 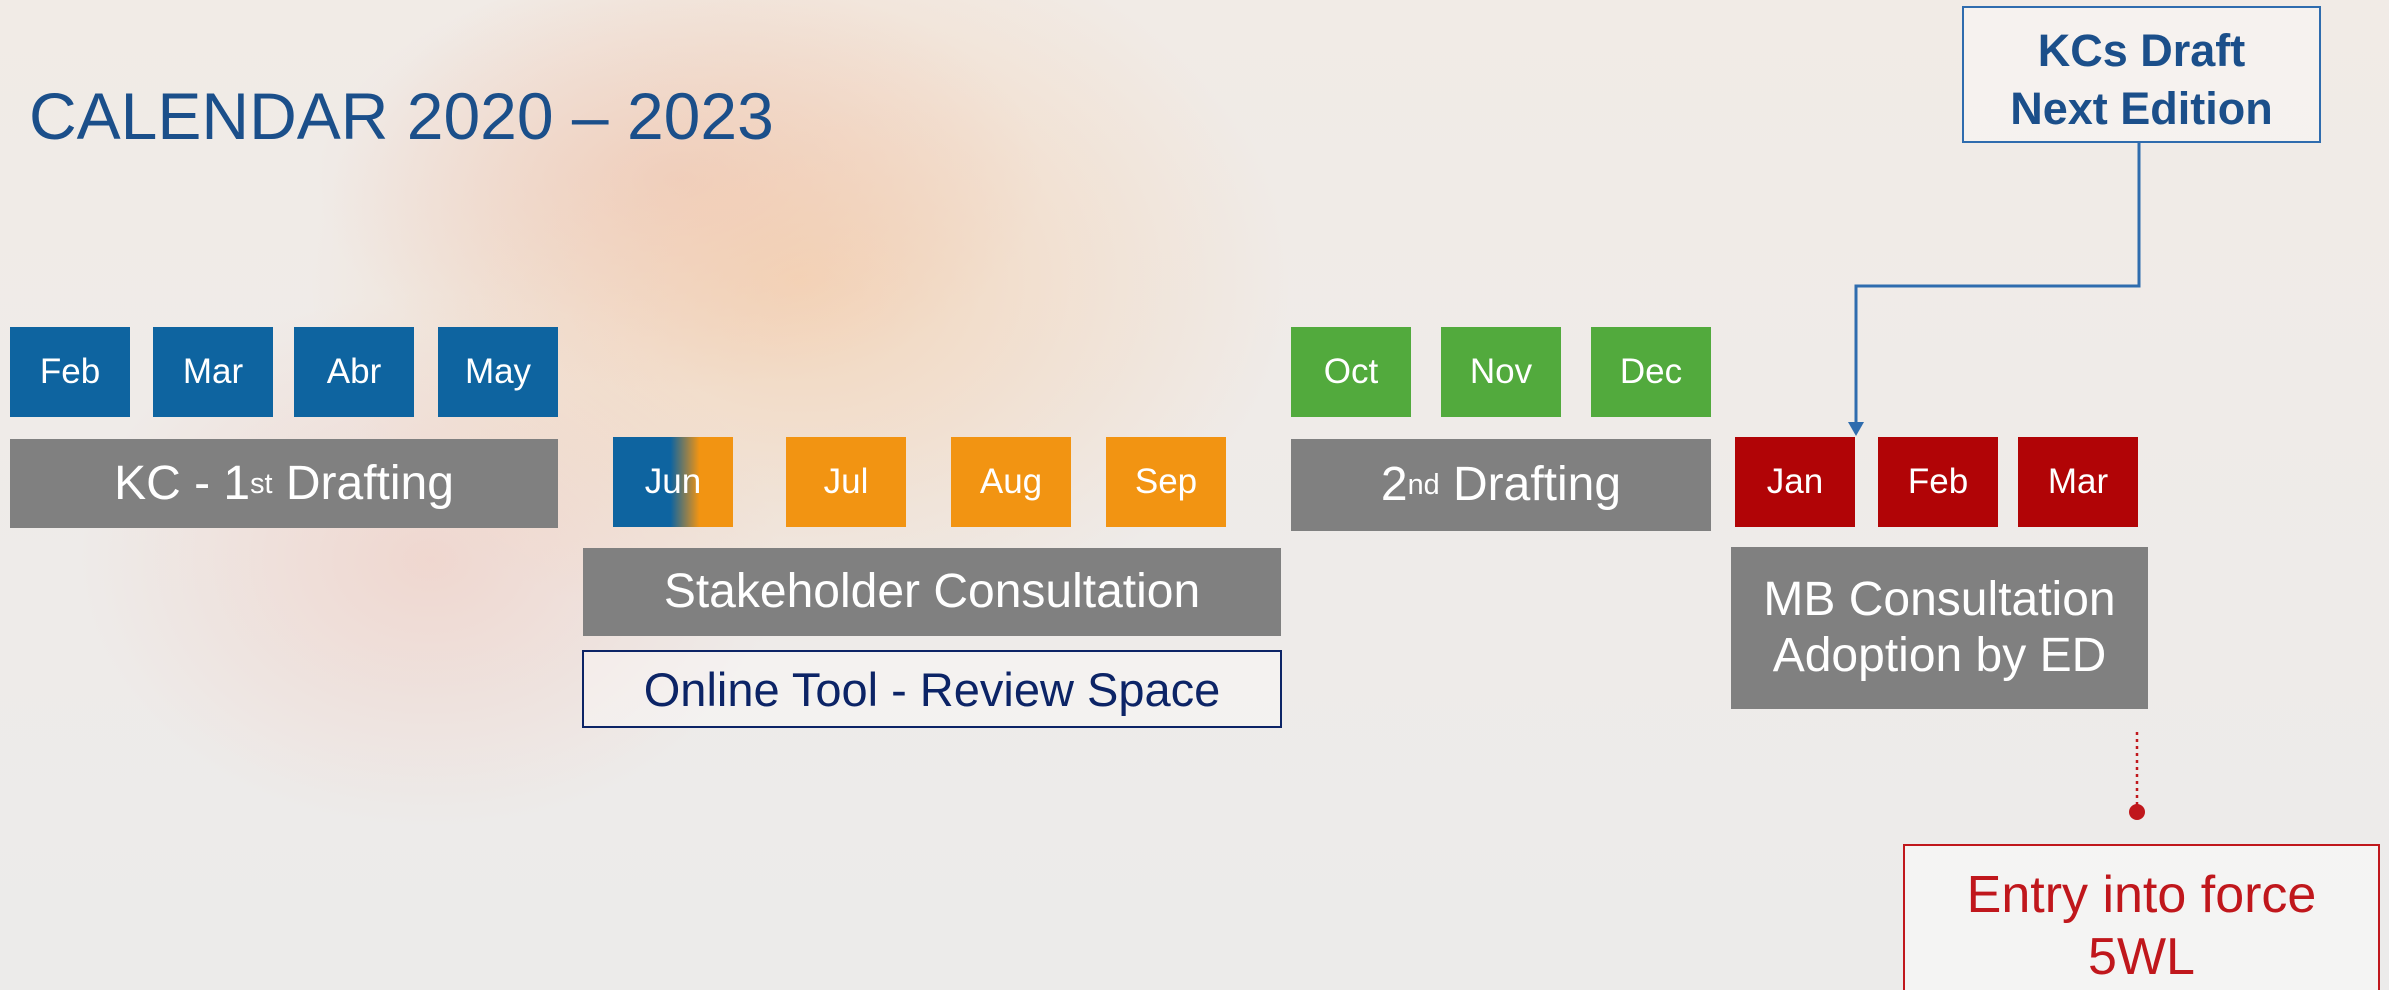 What do you see at coordinates (932, 689) in the screenshot?
I see `online-tool-box: Online Tool - Review Space` at bounding box center [932, 689].